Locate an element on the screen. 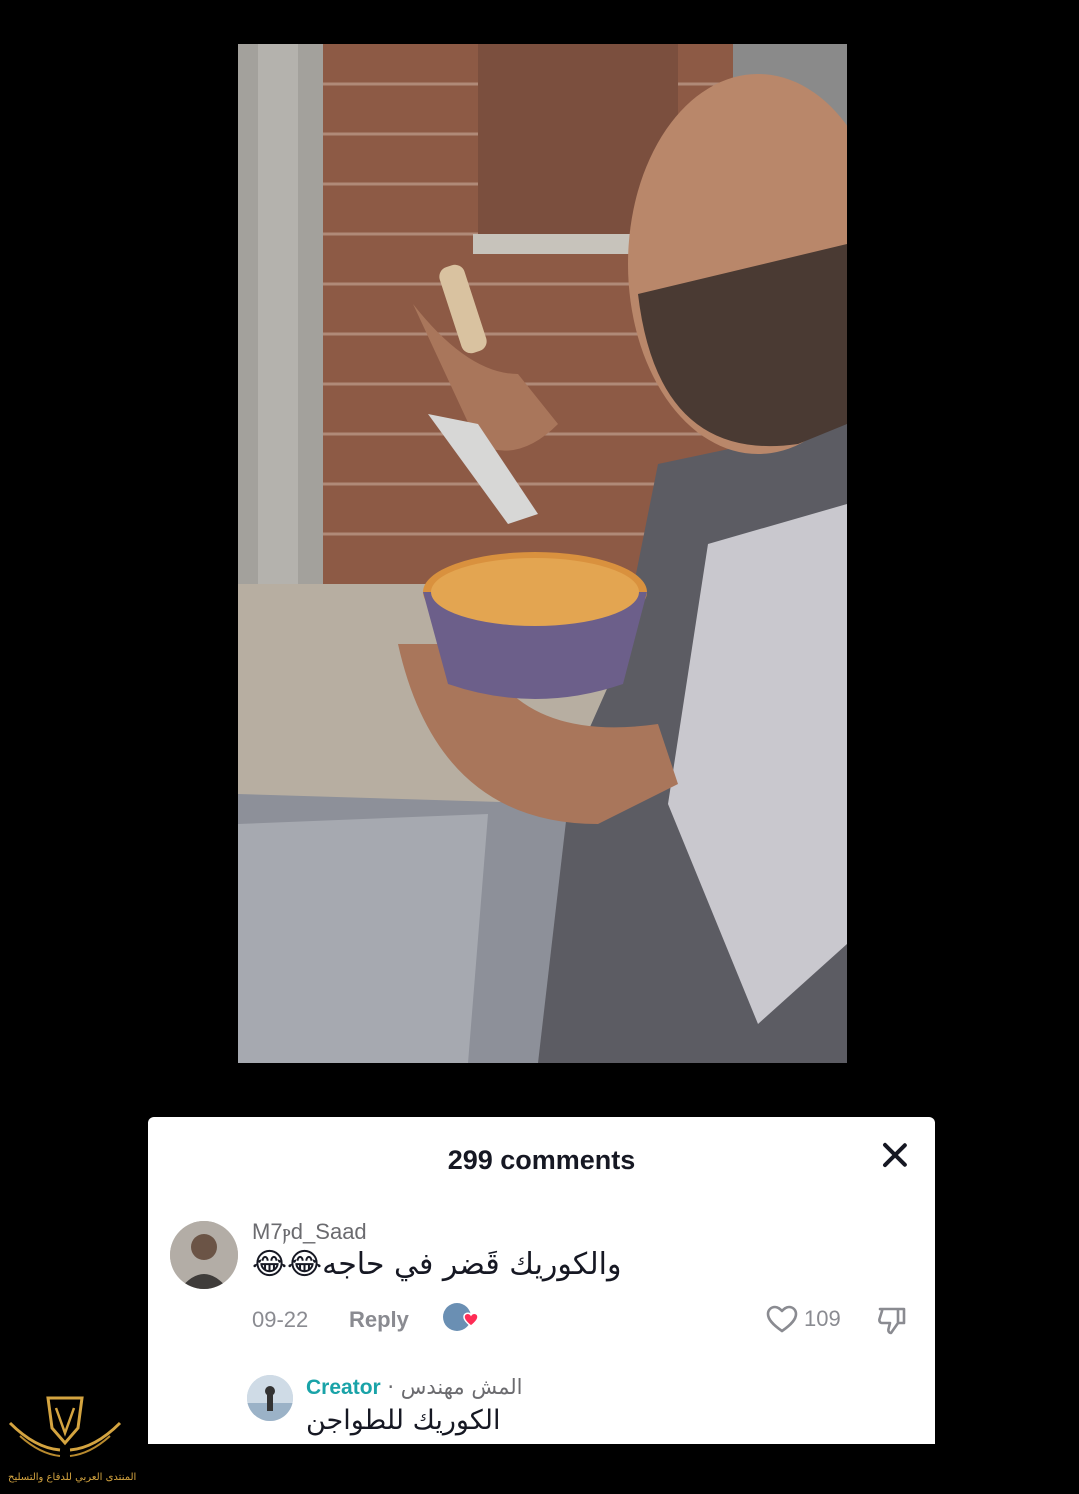 The width and height of the screenshot is (1079, 1494). reply-header: Creator · المش مهندس is located at coordinates (414, 1387).